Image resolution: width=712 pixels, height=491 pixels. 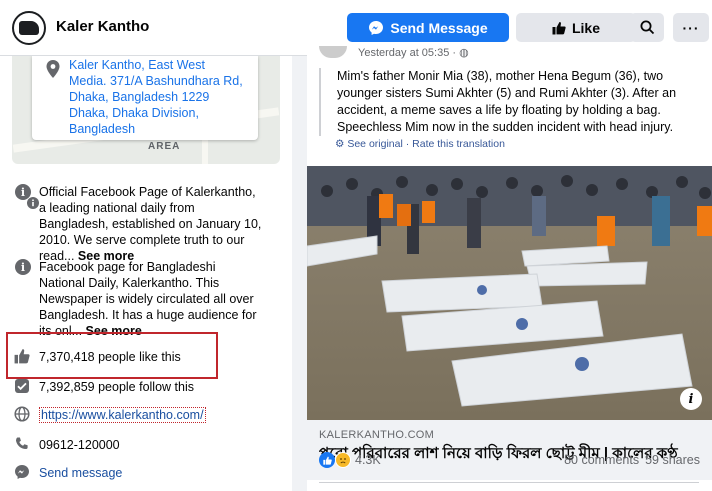 I want to click on globe-icon: ◍, so click(x=464, y=53).